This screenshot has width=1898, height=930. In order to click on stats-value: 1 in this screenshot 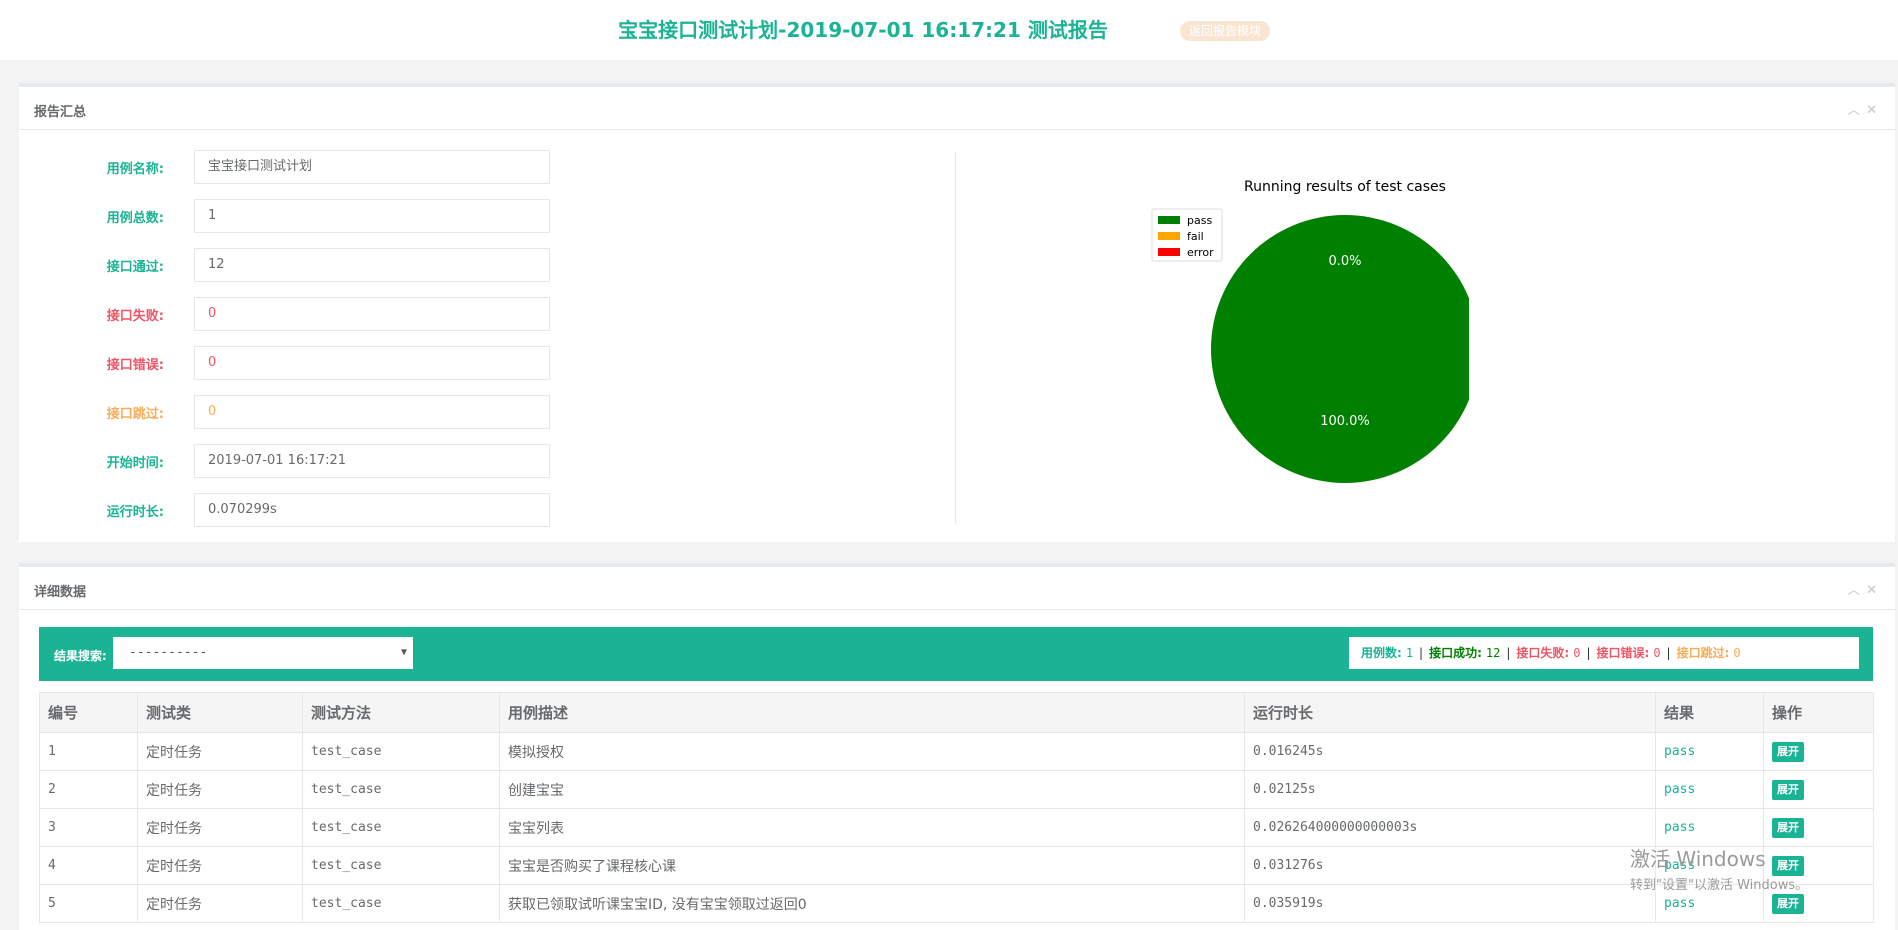, I will do `click(1409, 653)`.